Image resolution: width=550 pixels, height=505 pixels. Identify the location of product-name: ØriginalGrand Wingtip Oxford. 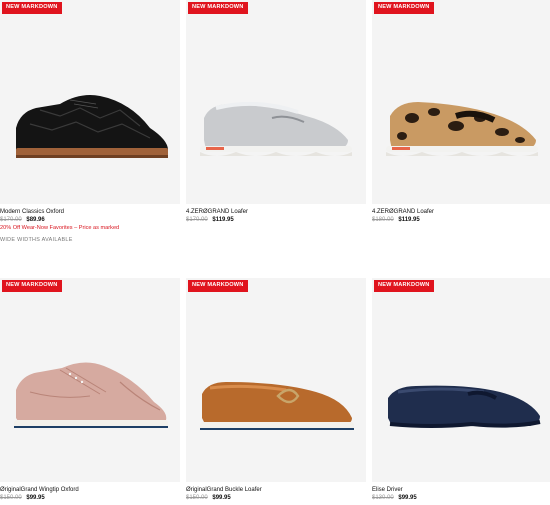
(90, 490).